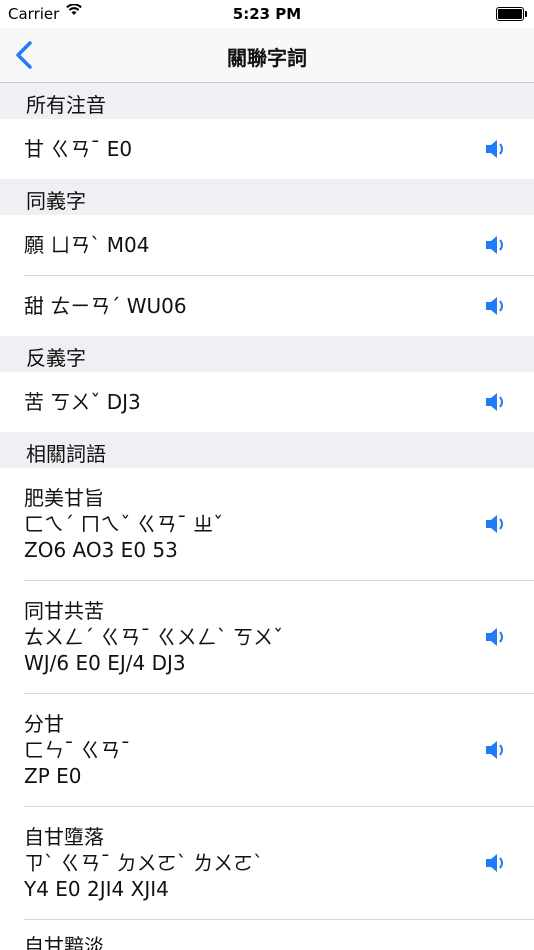 This screenshot has width=534, height=950. What do you see at coordinates (101, 550) in the screenshot?
I see `row-code: ZO6 AO3 E0 53` at bounding box center [101, 550].